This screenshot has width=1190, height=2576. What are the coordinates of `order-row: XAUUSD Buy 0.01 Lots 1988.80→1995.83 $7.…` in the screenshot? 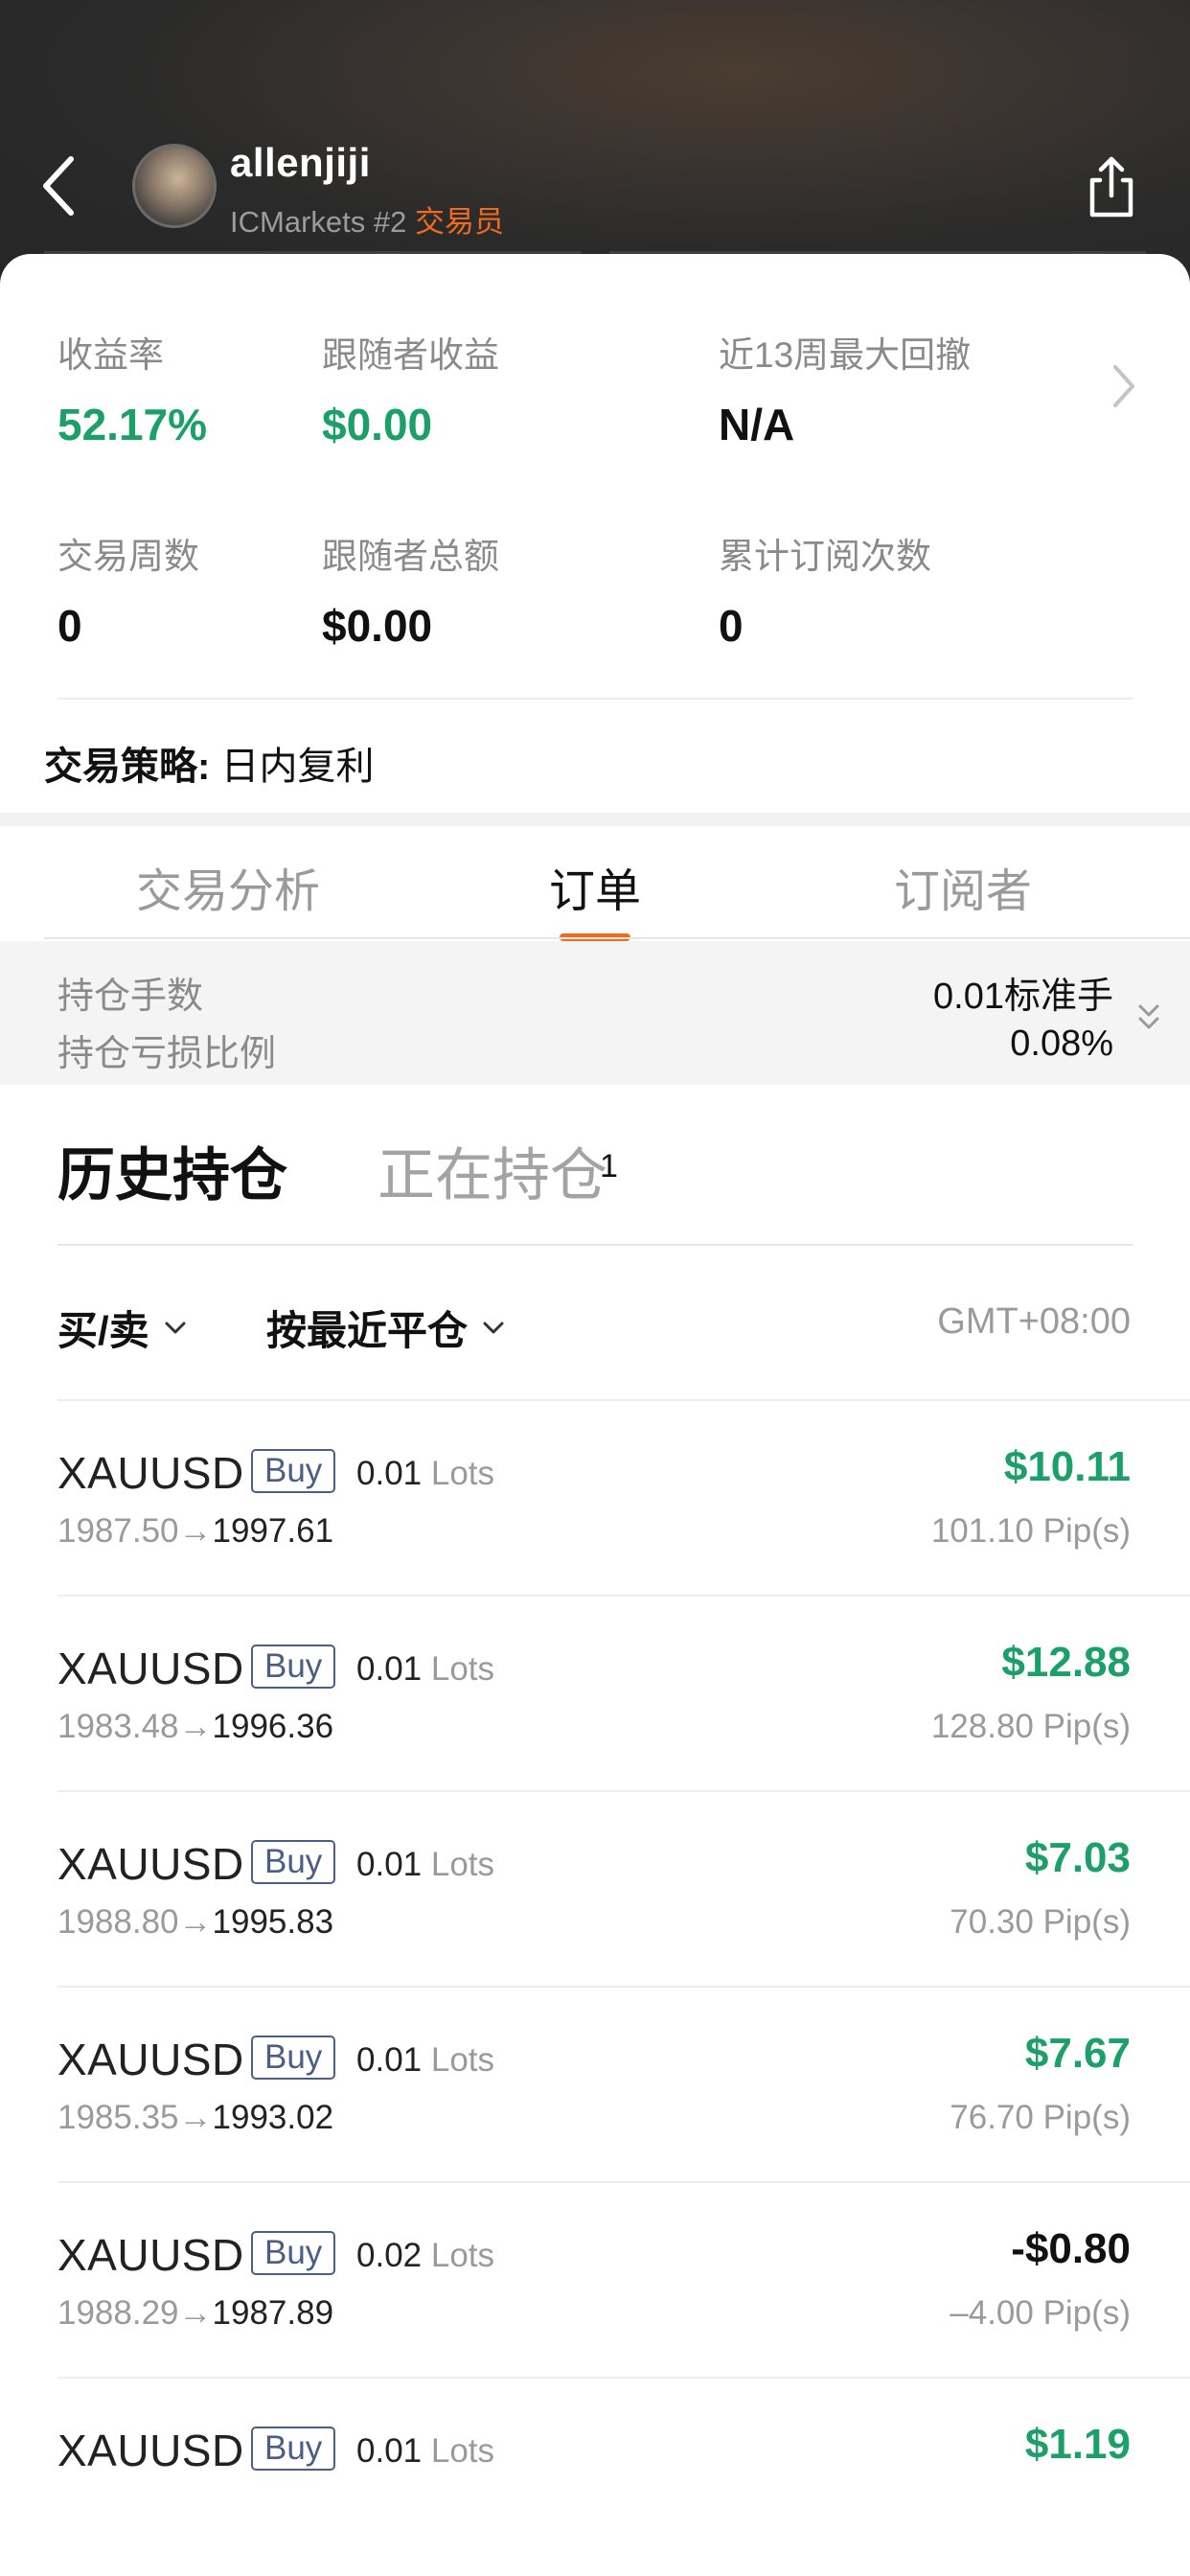 It's located at (595, 1890).